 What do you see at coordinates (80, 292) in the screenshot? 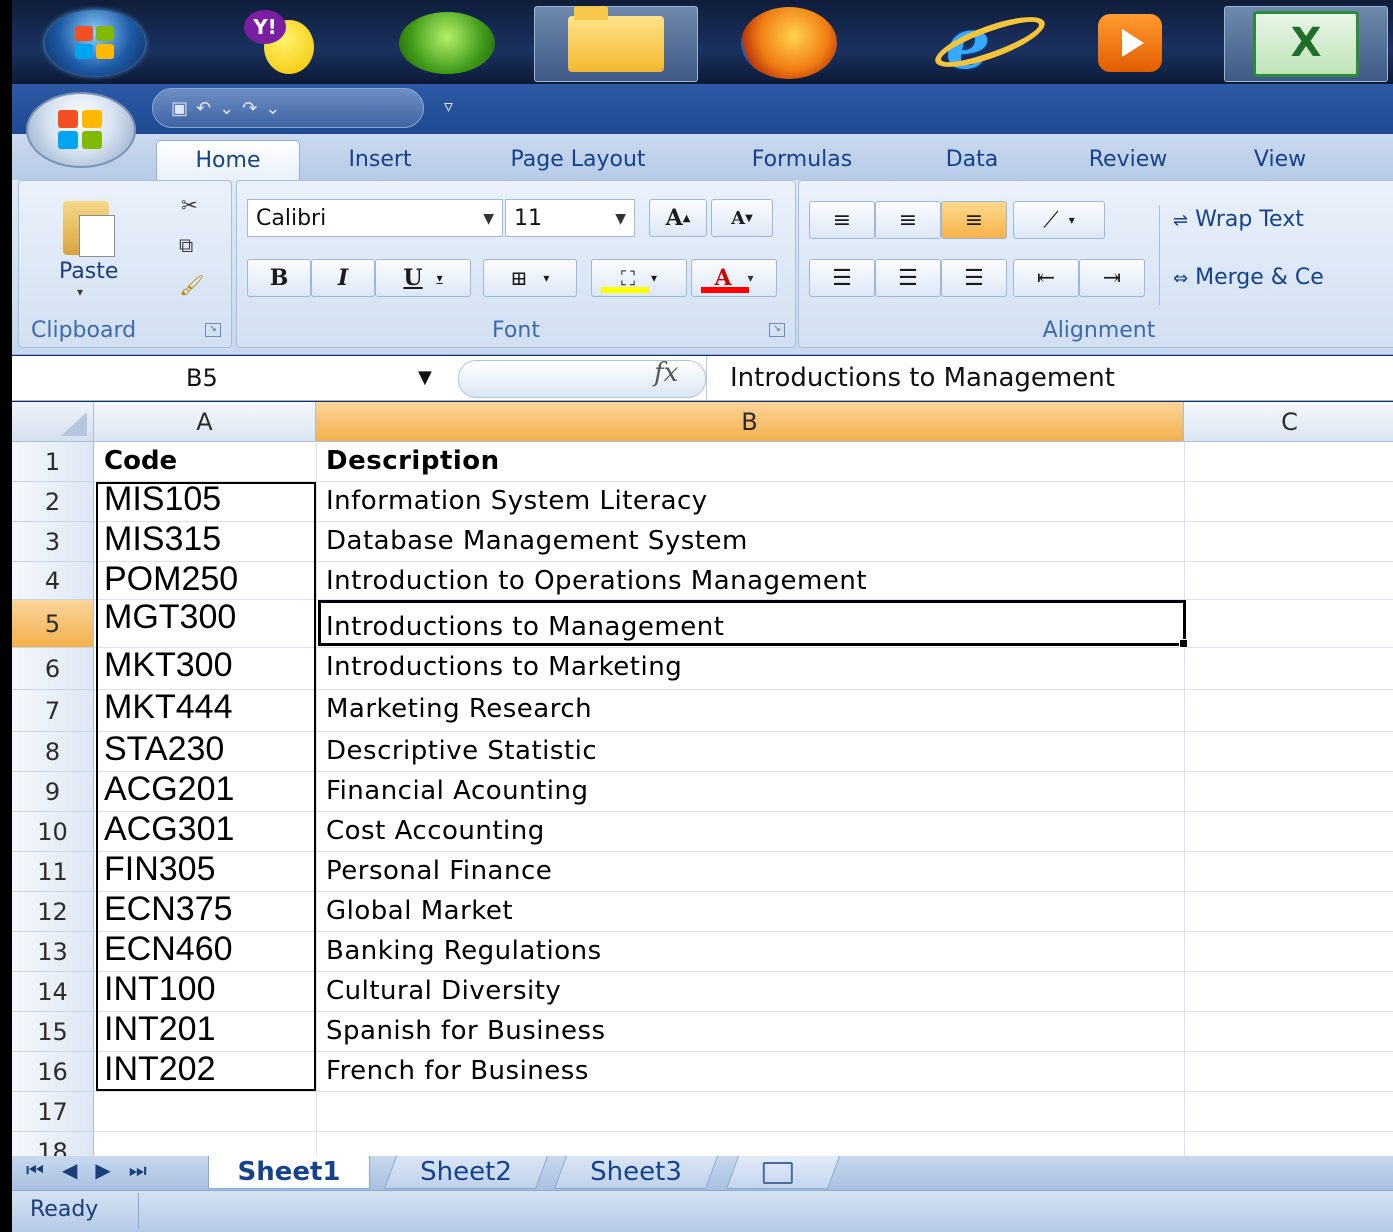
I see `paste-dropdown-icon: ▾` at bounding box center [80, 292].